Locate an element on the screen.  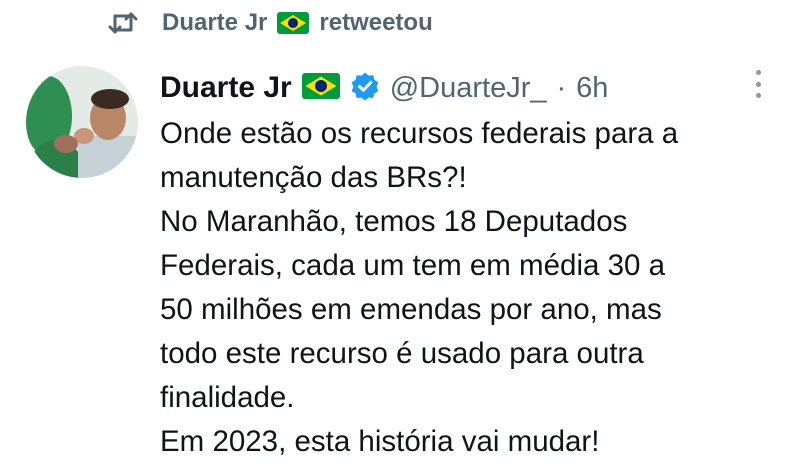
tweet-text-line: Onde estão os recursos federais para a is located at coordinates (419, 133).